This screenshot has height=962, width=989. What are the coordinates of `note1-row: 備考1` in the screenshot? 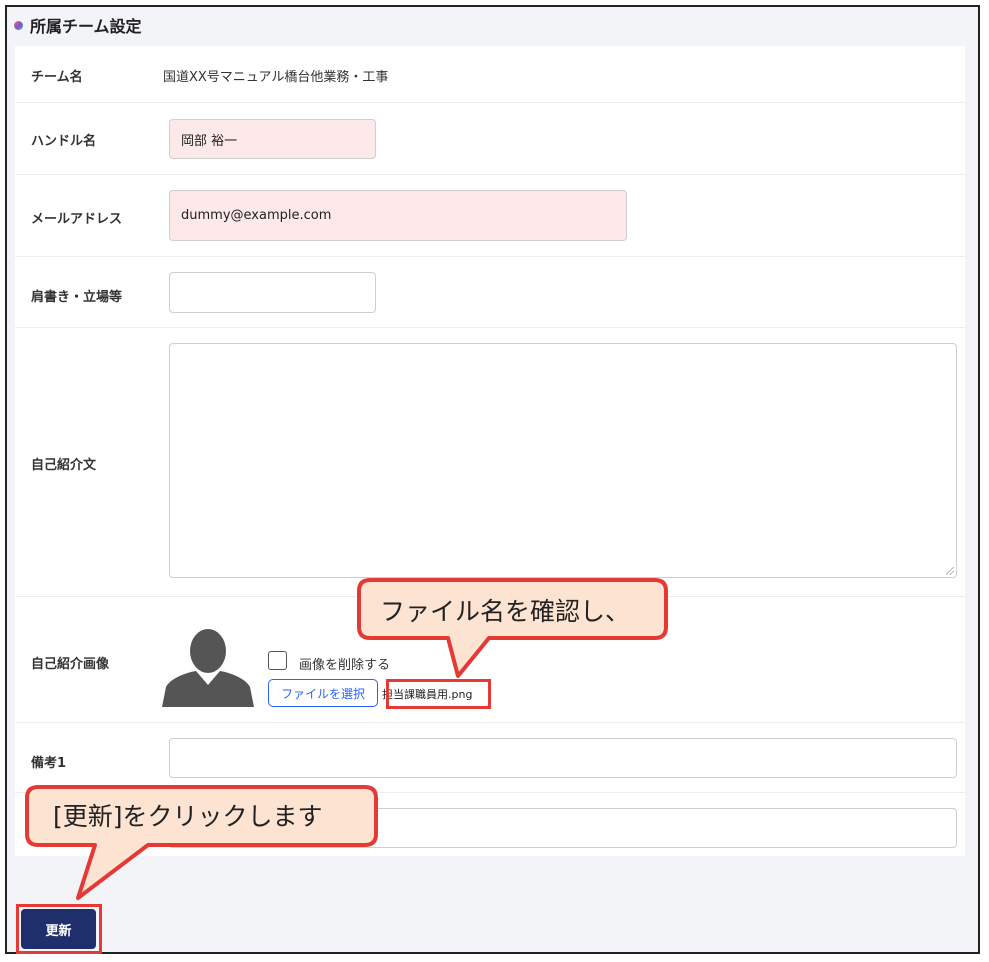 It's located at (490, 758).